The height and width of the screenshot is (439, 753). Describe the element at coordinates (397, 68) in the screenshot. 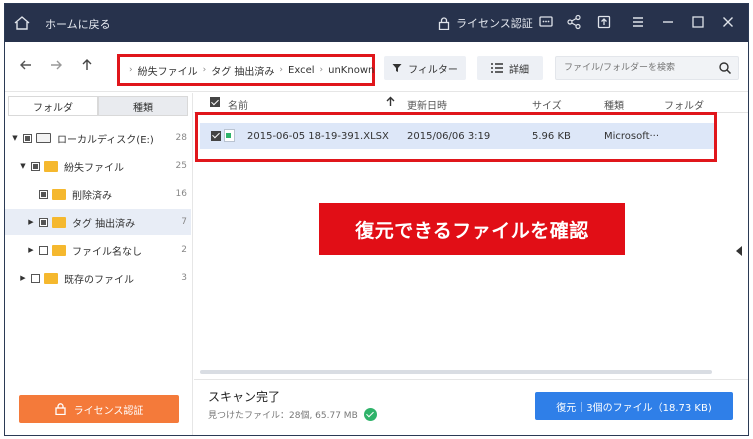

I see `funnel-icon` at that location.